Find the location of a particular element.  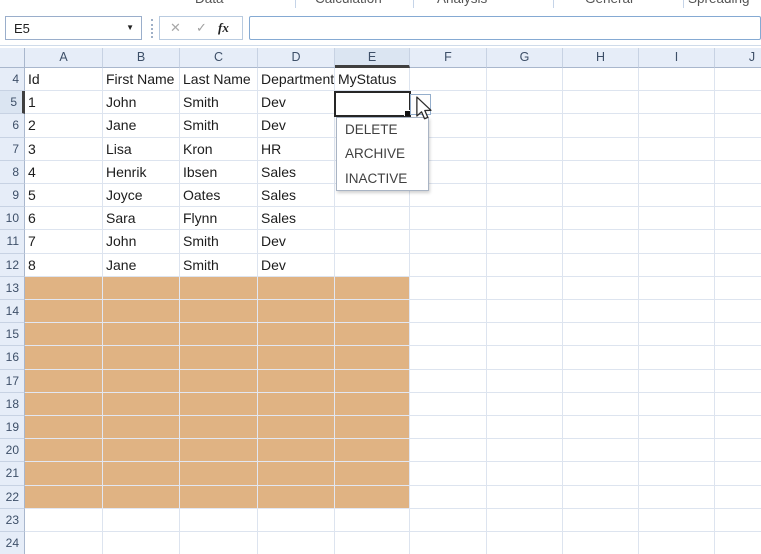

cell-C12: Smith is located at coordinates (219, 265).